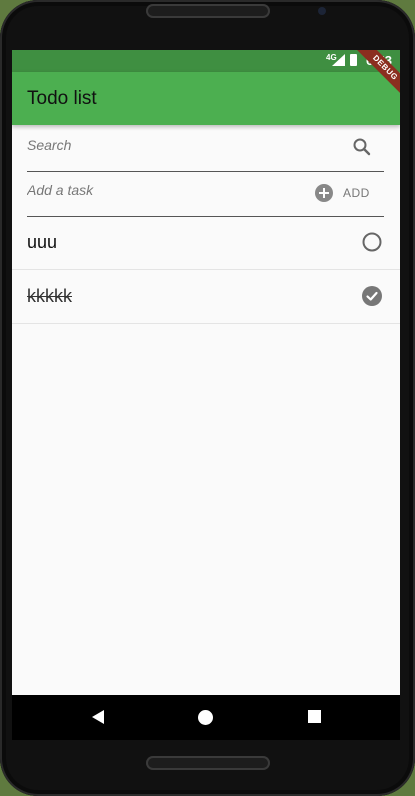 This screenshot has height=796, width=415. Describe the element at coordinates (314, 716) in the screenshot. I see `recents-icon` at that location.